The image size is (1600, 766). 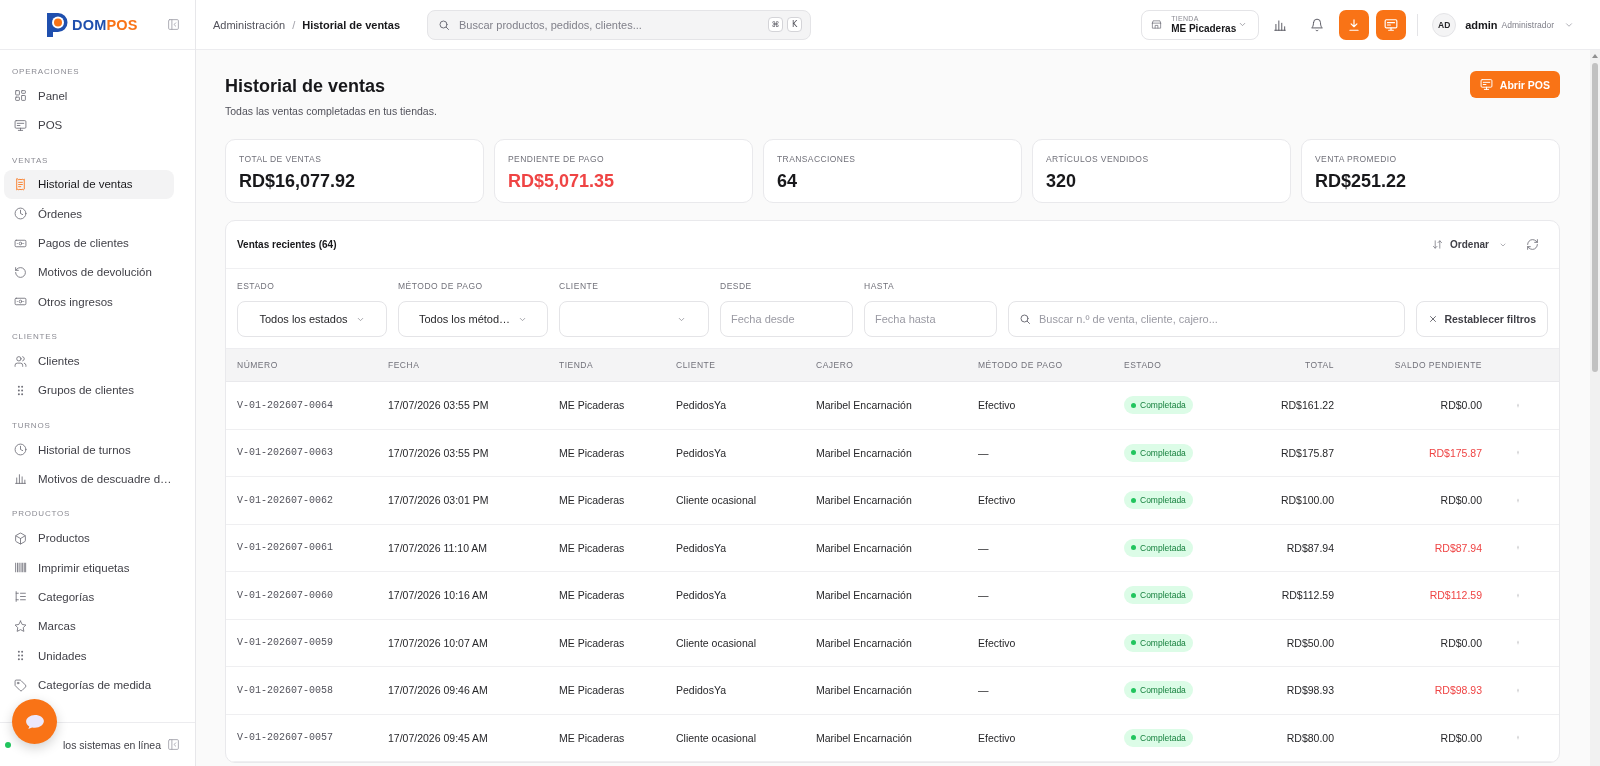 What do you see at coordinates (1469, 244) in the screenshot?
I see `sort-button: Ordenar` at bounding box center [1469, 244].